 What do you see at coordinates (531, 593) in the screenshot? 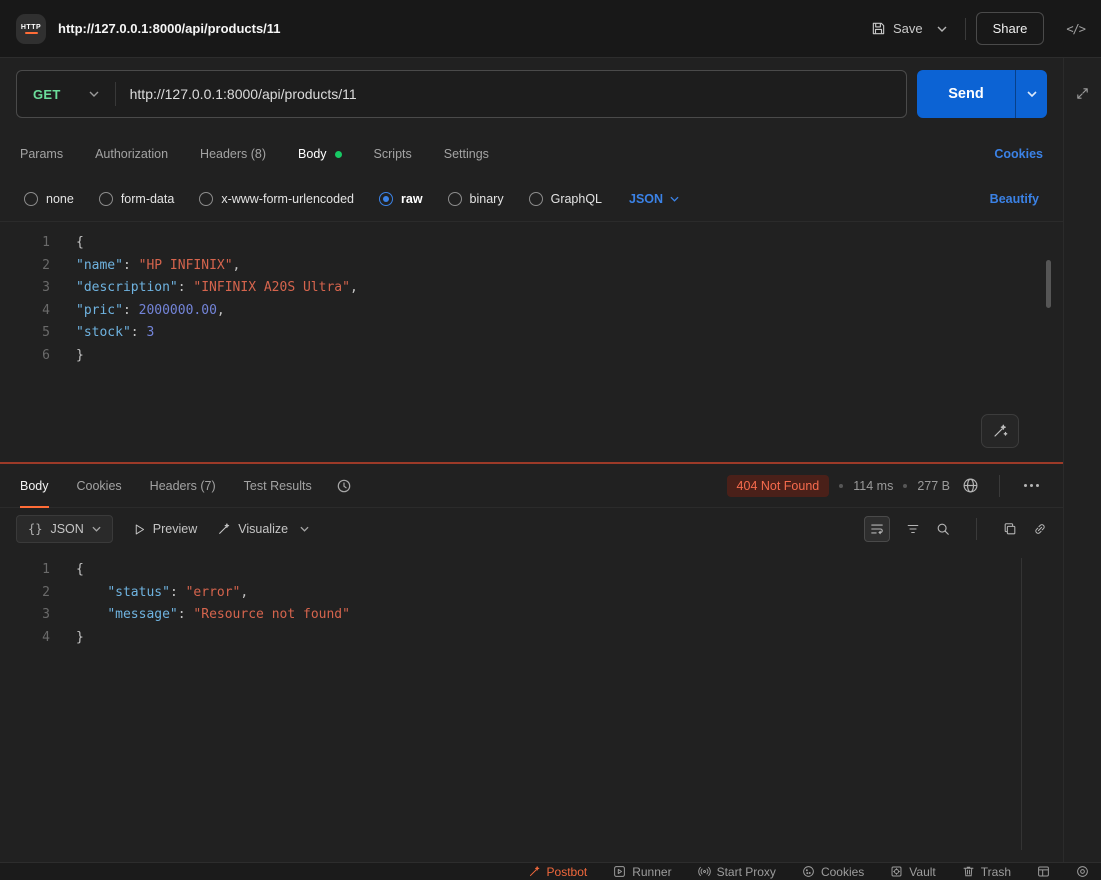
I see `code-line: 2 "status": "error",` at bounding box center [531, 593].